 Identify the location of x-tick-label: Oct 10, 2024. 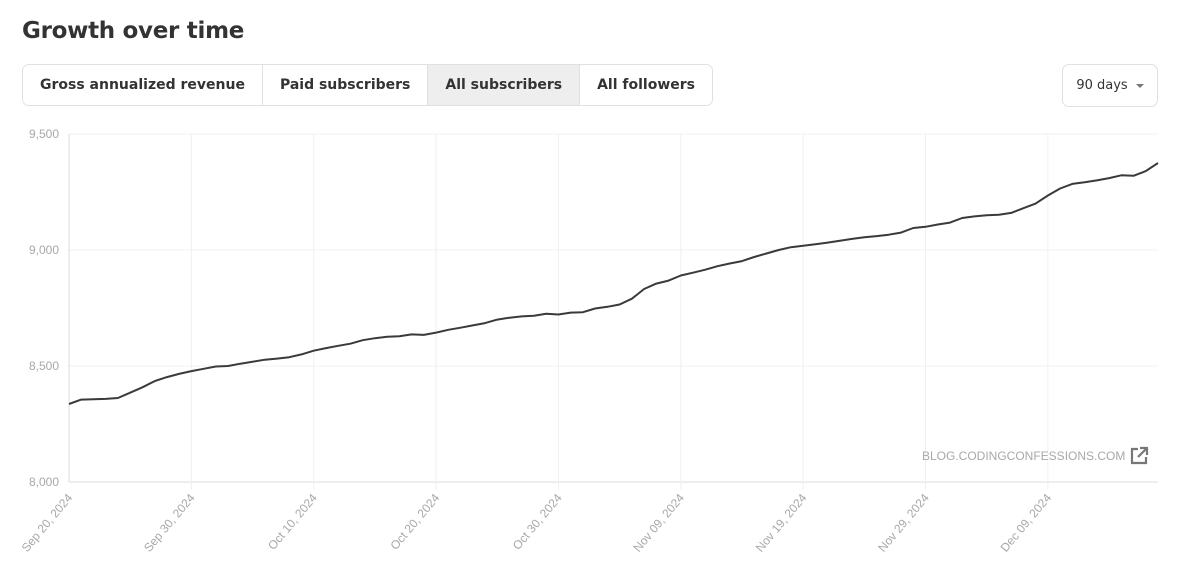
(292, 522).